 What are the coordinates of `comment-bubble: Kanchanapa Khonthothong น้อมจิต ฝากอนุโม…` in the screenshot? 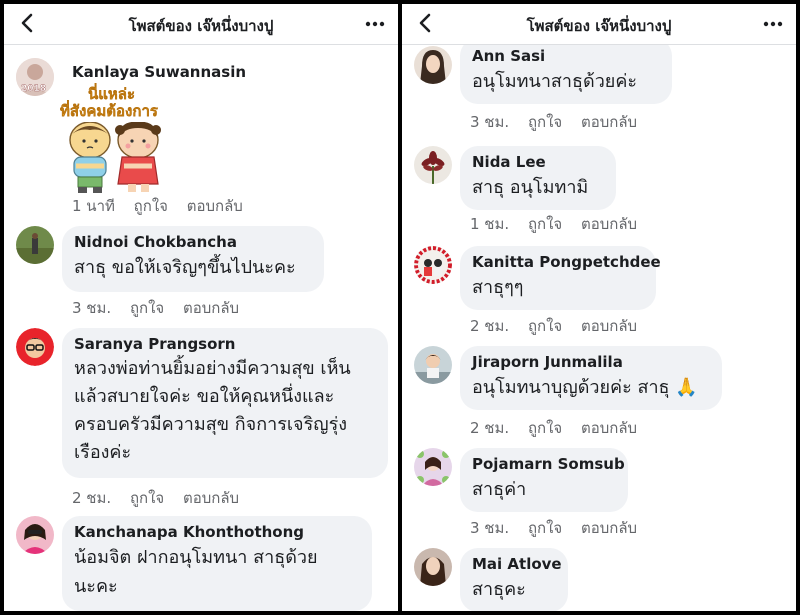 It's located at (217, 563).